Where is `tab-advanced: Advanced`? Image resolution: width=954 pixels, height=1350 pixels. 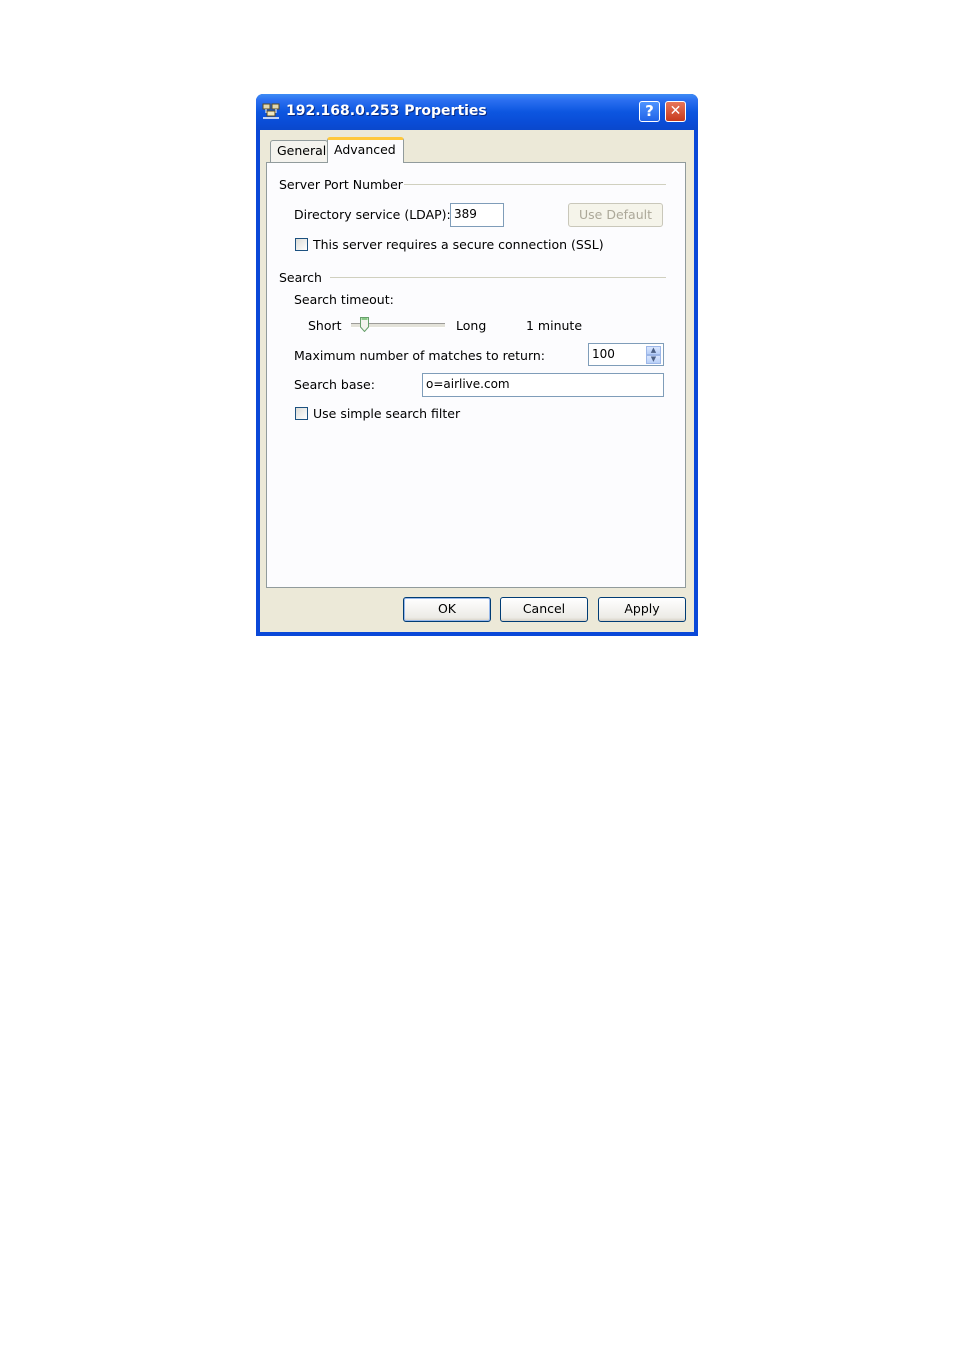 tab-advanced: Advanced is located at coordinates (365, 150).